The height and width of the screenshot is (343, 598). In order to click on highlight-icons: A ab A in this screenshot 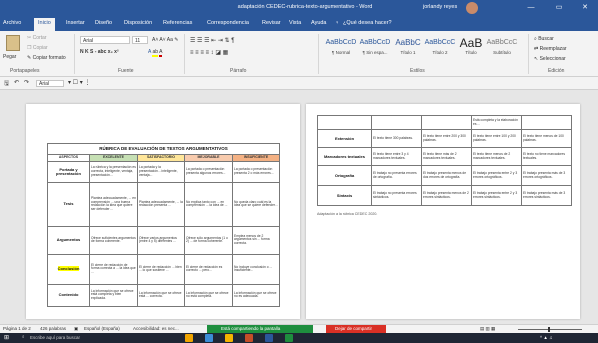, I will do `click(155, 53)`.